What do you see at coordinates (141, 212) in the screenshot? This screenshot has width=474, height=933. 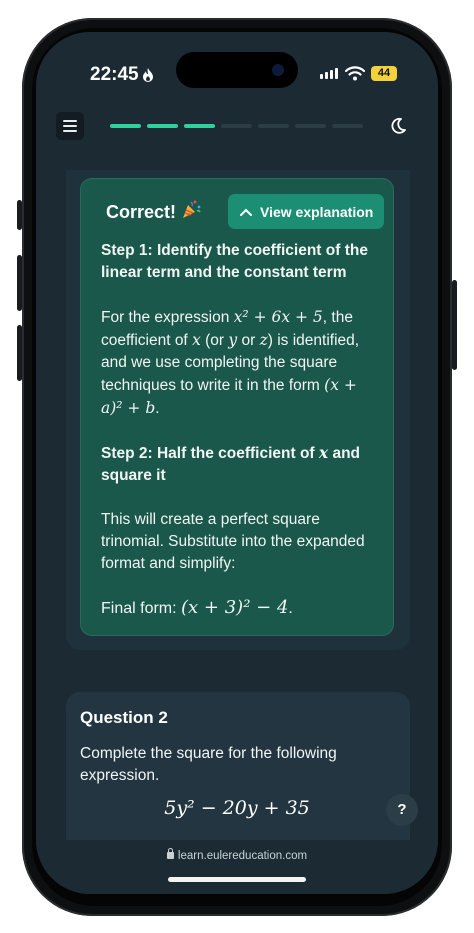 I see `correct-label: Correct!` at bounding box center [141, 212].